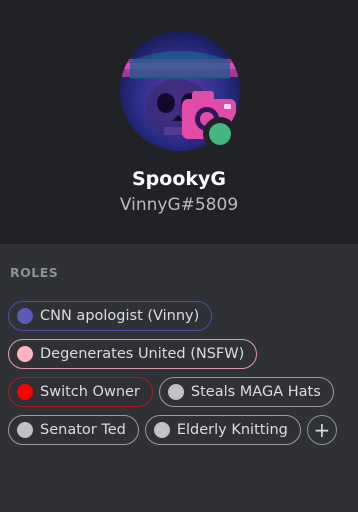 The height and width of the screenshot is (512, 358). I want to click on role-pill: Senator Ted, so click(73, 430).